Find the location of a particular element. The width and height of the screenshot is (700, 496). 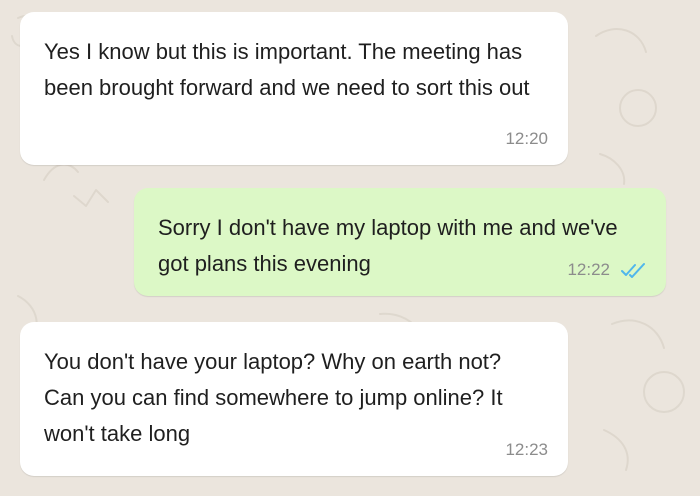

message-time: 12:20 is located at coordinates (526, 138).